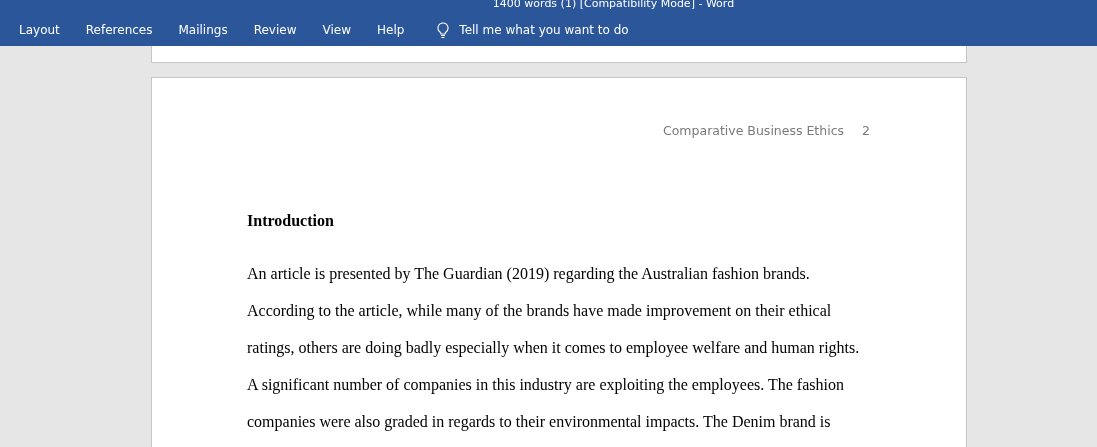 Image resolution: width=1097 pixels, height=447 pixels. What do you see at coordinates (391, 30) in the screenshot?
I see `ribbon-tab: Help` at bounding box center [391, 30].